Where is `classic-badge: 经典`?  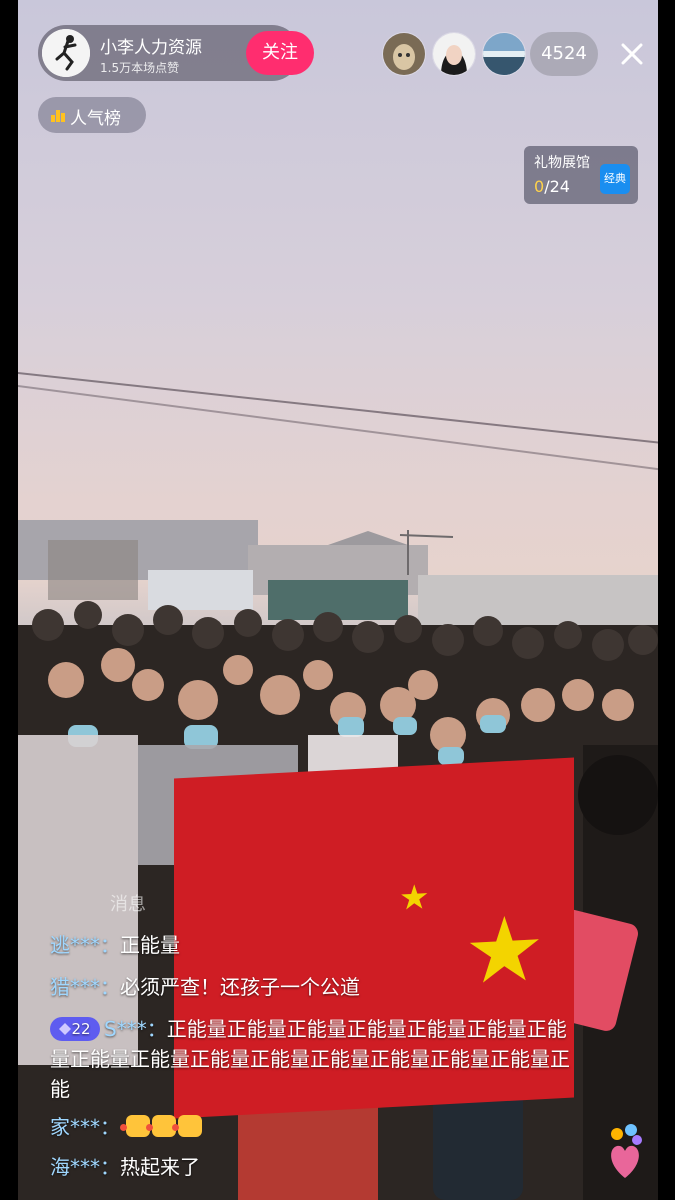 classic-badge: 经典 is located at coordinates (615, 179).